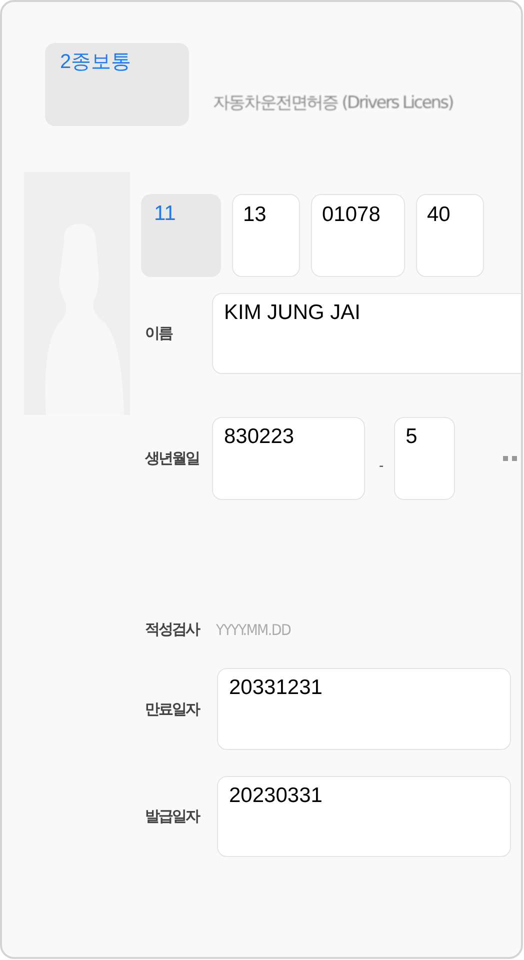 Image resolution: width=524 pixels, height=960 pixels. What do you see at coordinates (366, 333) in the screenshot?
I see `name-field: KIM JUNG JAI` at bounding box center [366, 333].